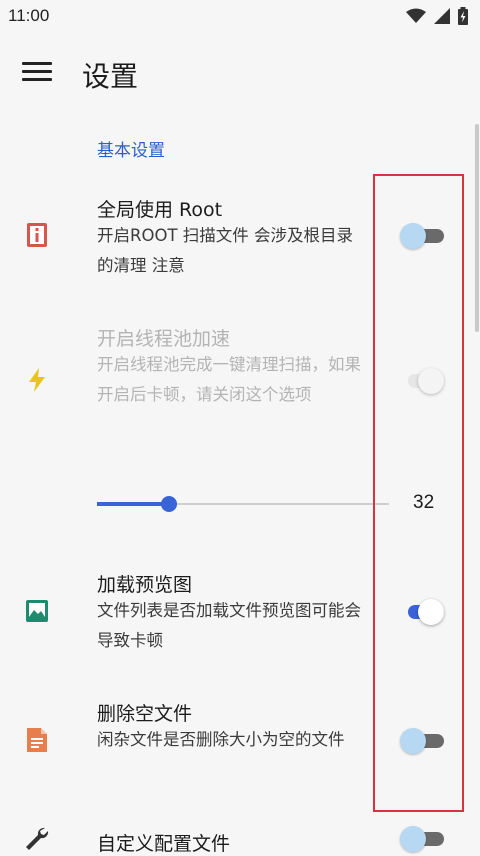  Describe the element at coordinates (240, 17) in the screenshot. I see `status-bar: 11:00` at that location.